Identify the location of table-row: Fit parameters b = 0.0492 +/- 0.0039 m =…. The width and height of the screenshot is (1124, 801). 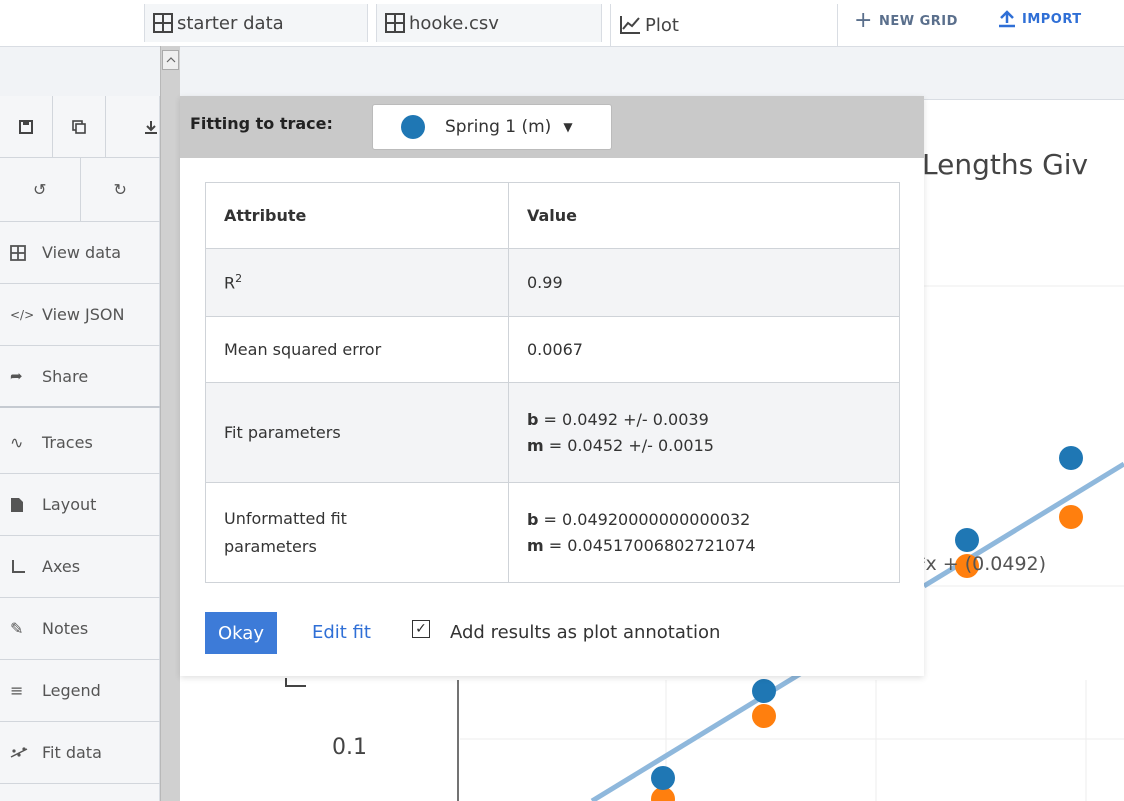
(552, 432).